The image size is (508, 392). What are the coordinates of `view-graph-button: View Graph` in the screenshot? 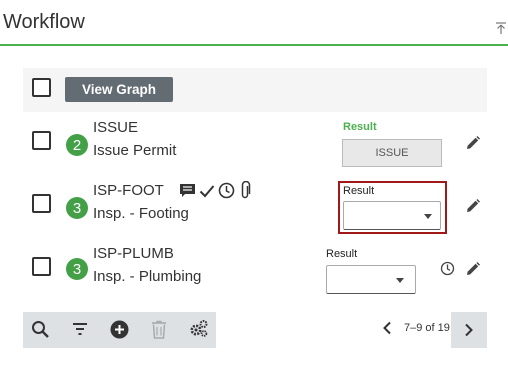 It's located at (119, 89).